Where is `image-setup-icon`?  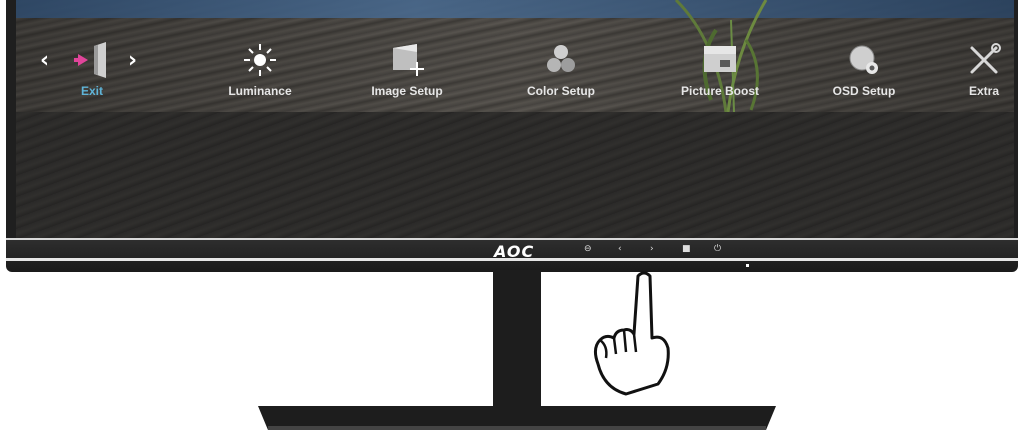 image-setup-icon is located at coordinates (408, 60).